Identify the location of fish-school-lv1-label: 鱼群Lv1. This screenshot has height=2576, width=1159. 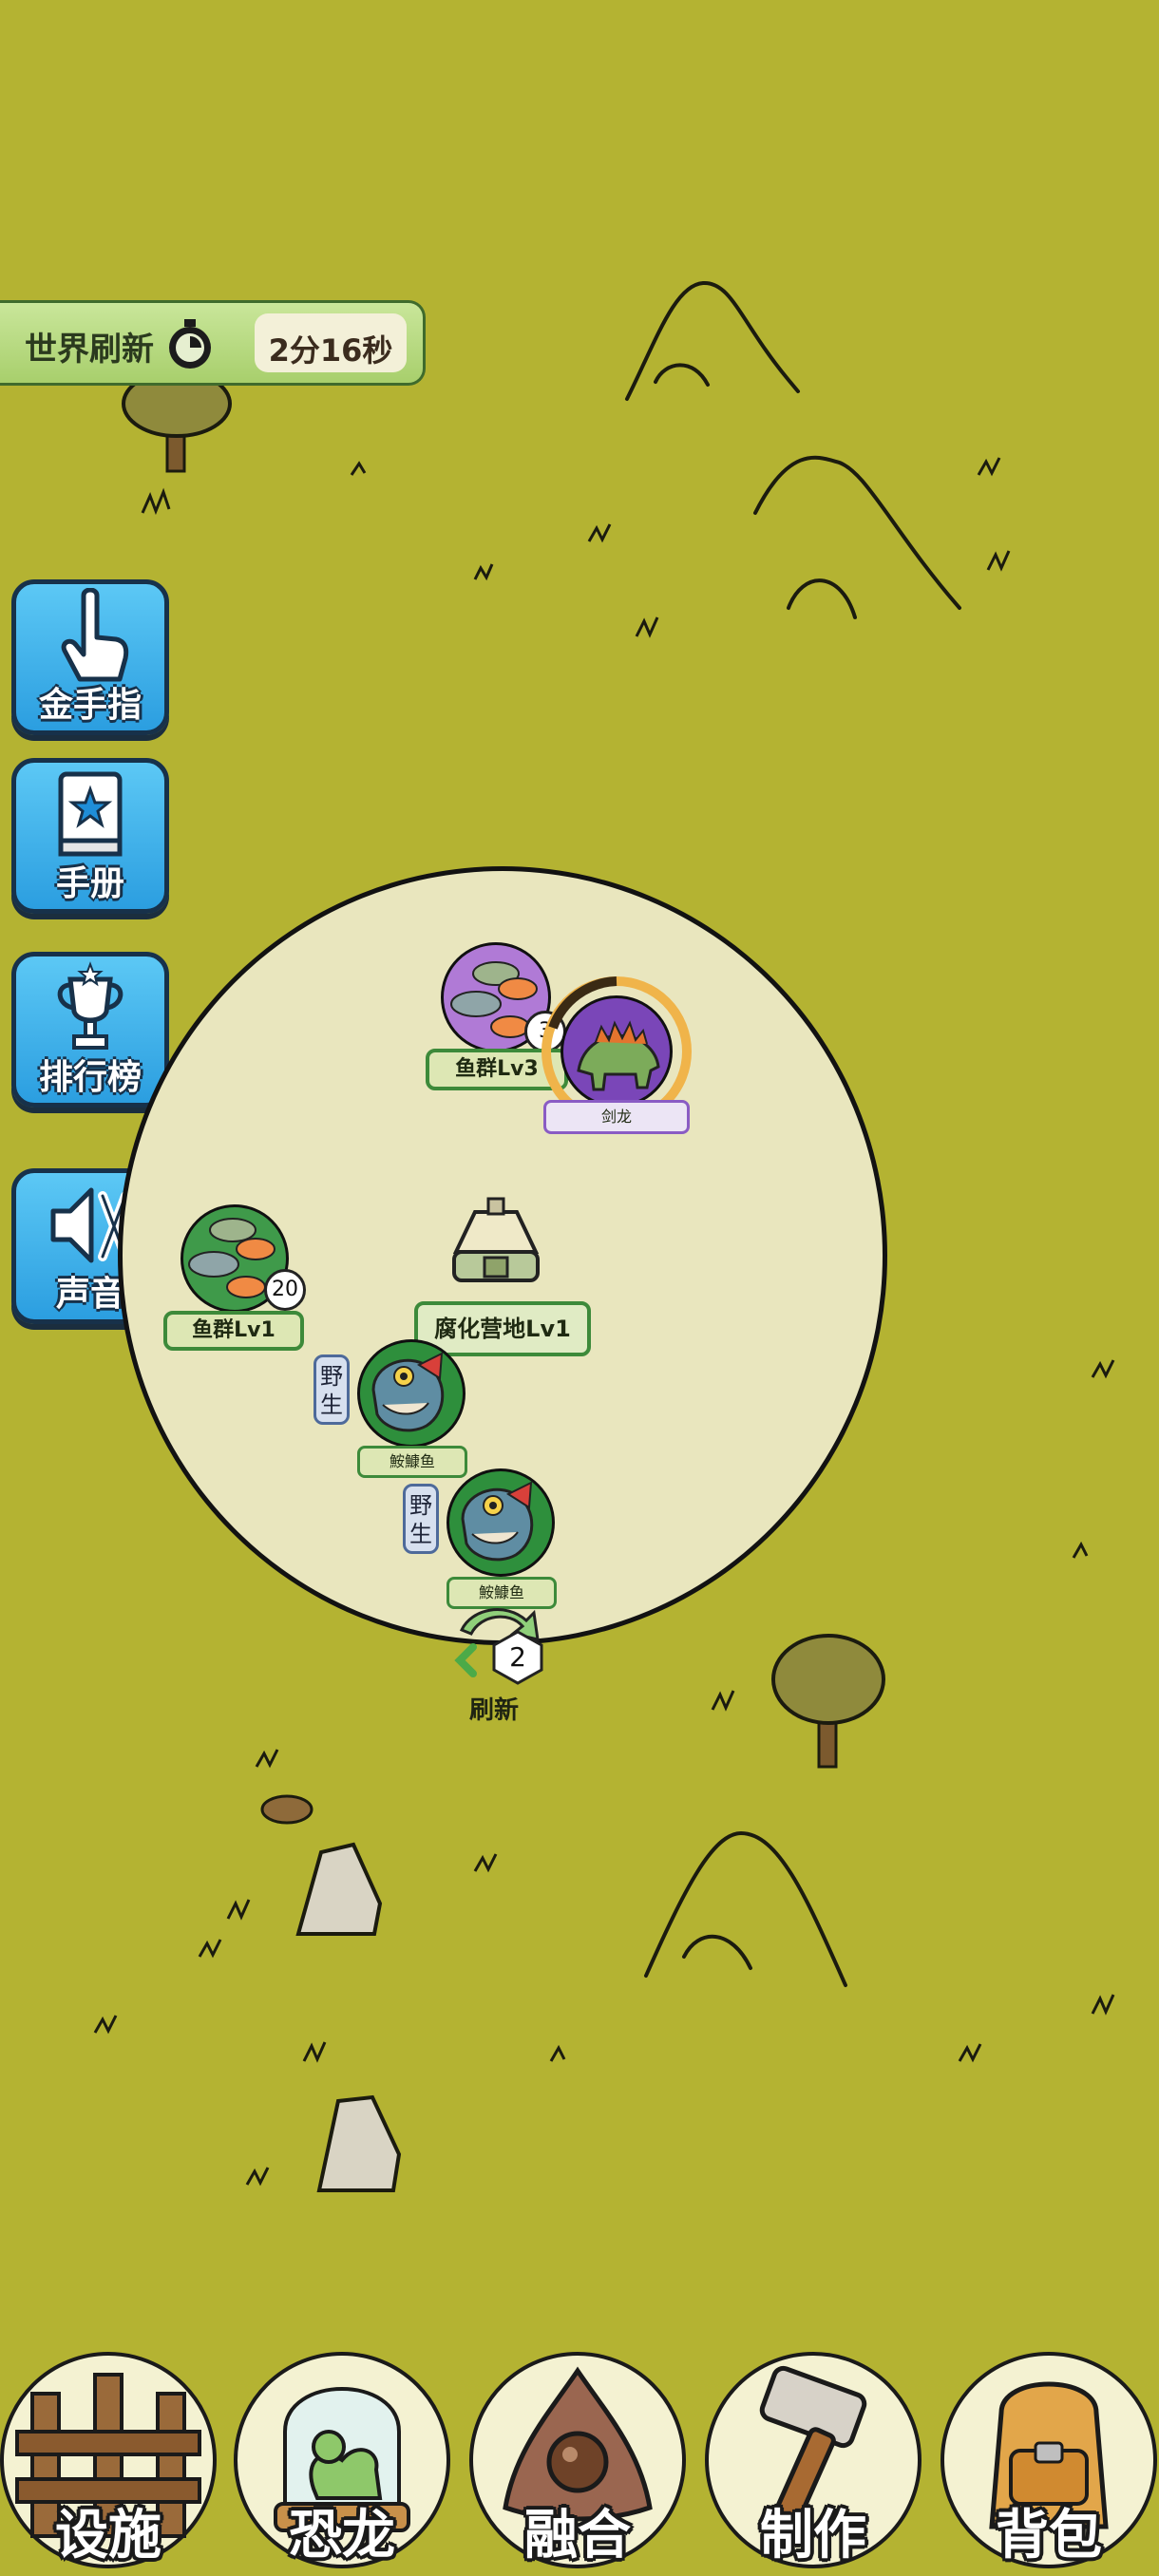
(233, 1331).